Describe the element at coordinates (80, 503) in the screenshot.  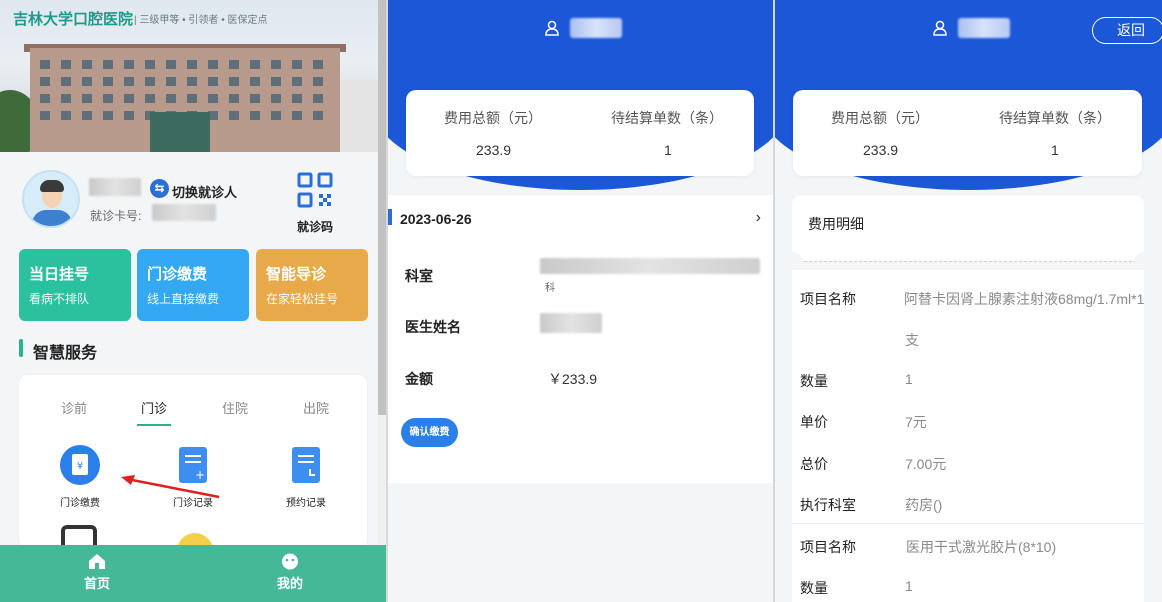
I see `service-label: 门诊缴费` at that location.